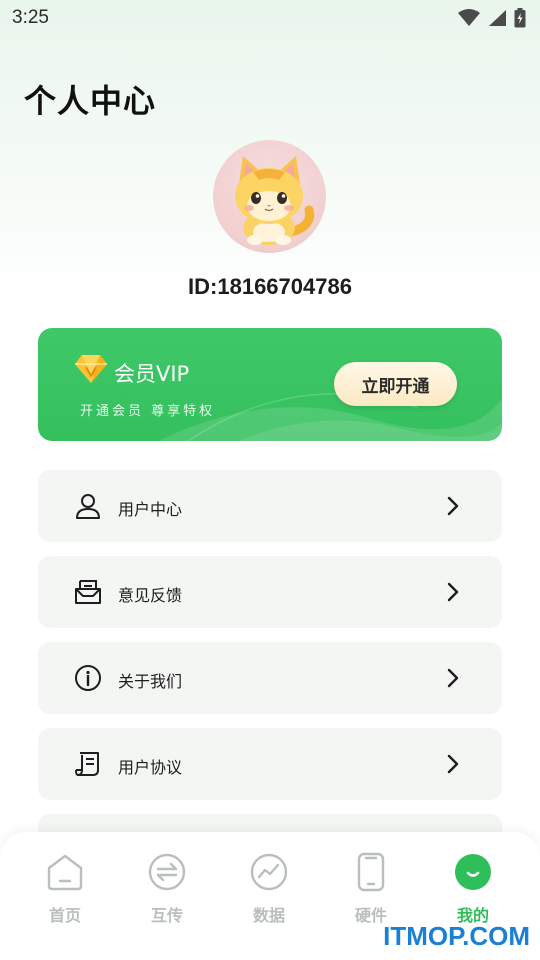 Image resolution: width=540 pixels, height=960 pixels. I want to click on status-bar: 3:25, so click(270, 18).